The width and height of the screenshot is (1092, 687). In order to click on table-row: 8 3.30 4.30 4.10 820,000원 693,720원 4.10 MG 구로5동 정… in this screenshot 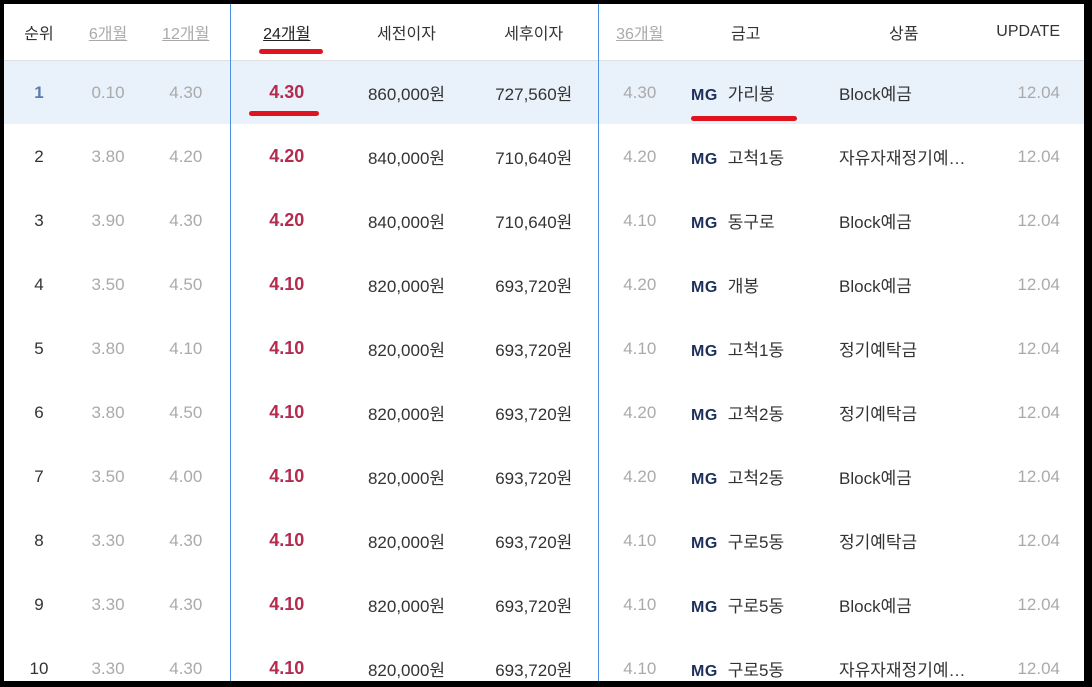, I will do `click(544, 540)`.